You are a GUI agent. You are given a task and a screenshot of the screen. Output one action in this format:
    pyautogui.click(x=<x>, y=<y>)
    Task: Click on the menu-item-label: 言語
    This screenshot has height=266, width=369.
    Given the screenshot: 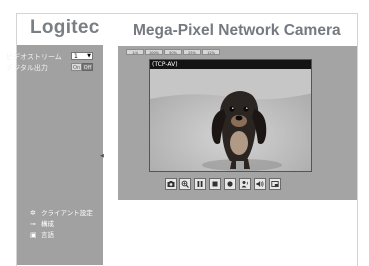 What is the action you would take?
    pyautogui.click(x=47, y=235)
    